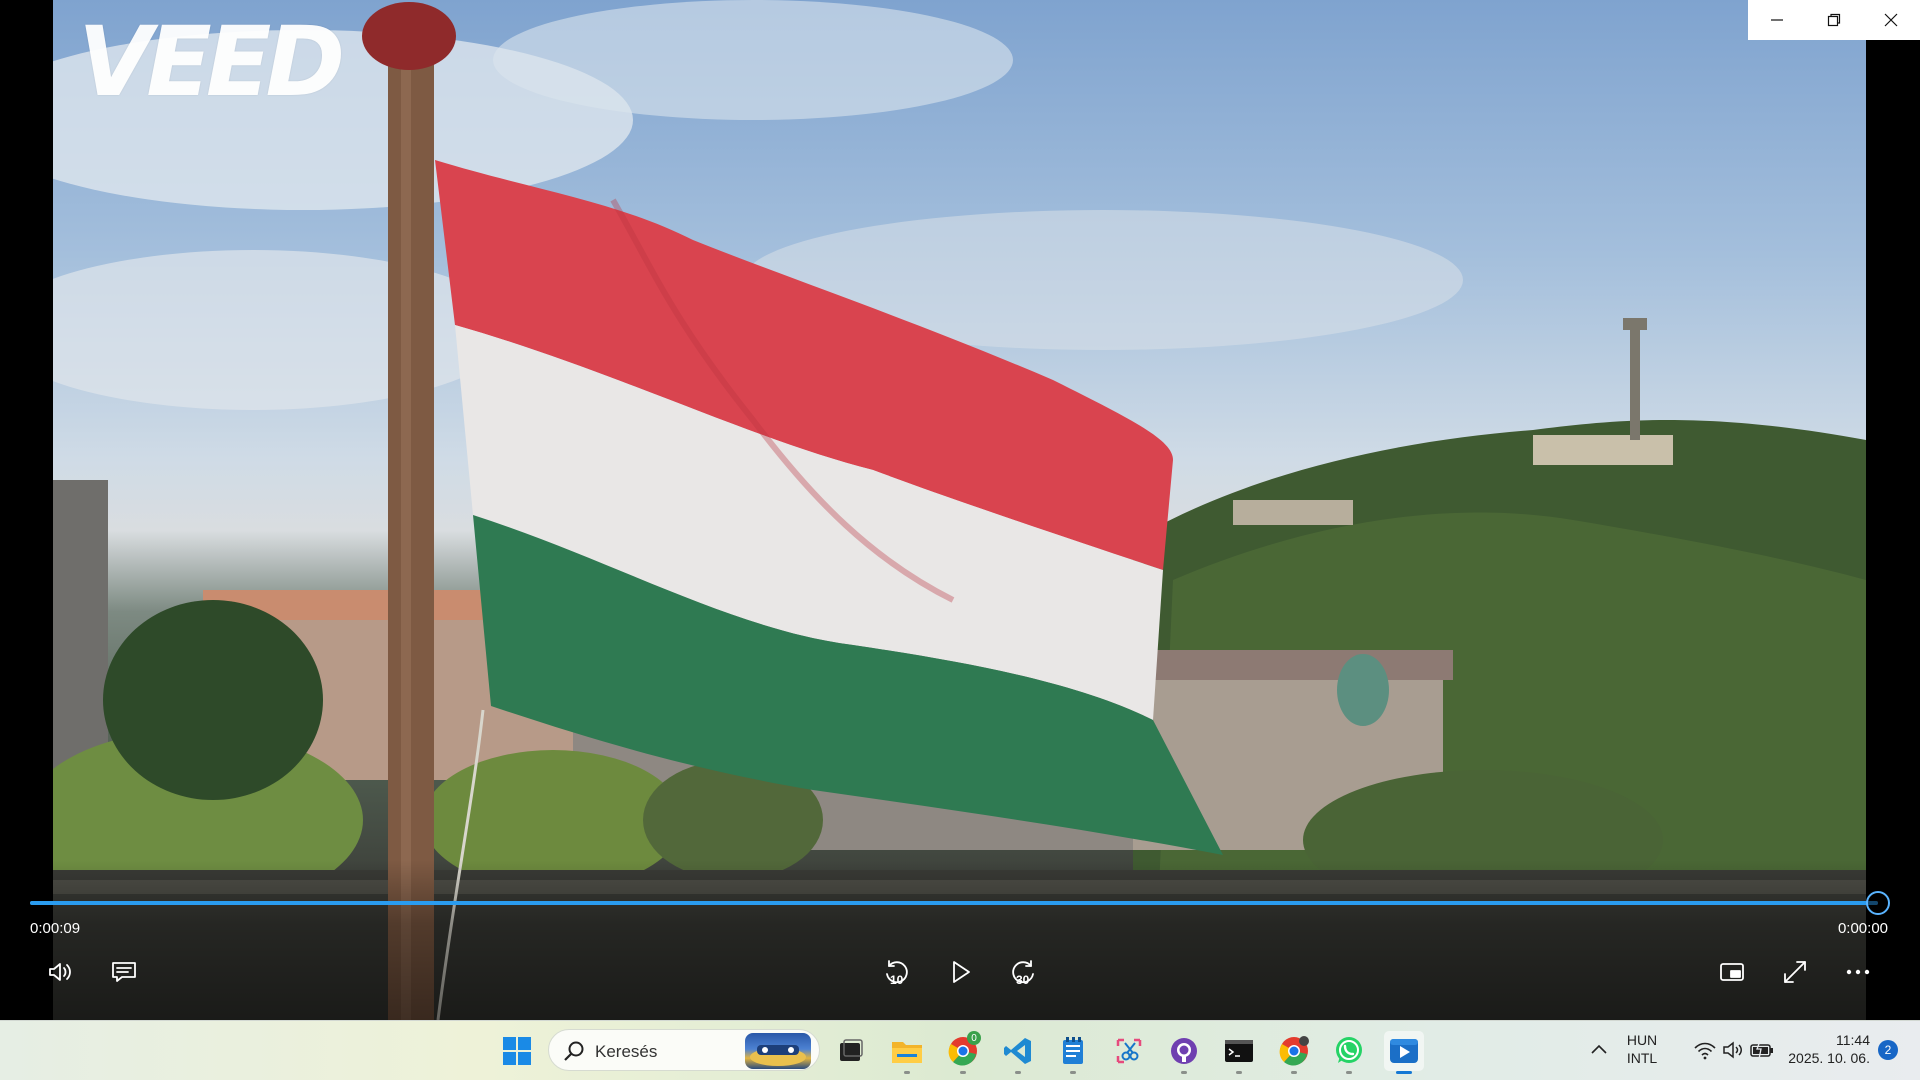 Image resolution: width=1920 pixels, height=1080 pixels. I want to click on search-icon, so click(574, 1051).